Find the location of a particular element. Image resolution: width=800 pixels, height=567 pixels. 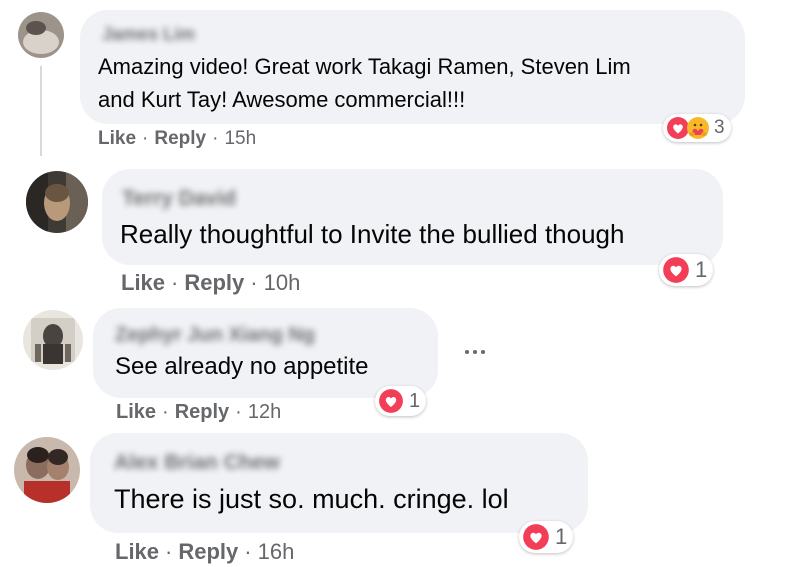

comment-author: Zephyr Jun Xiang Ng is located at coordinates (215, 335).